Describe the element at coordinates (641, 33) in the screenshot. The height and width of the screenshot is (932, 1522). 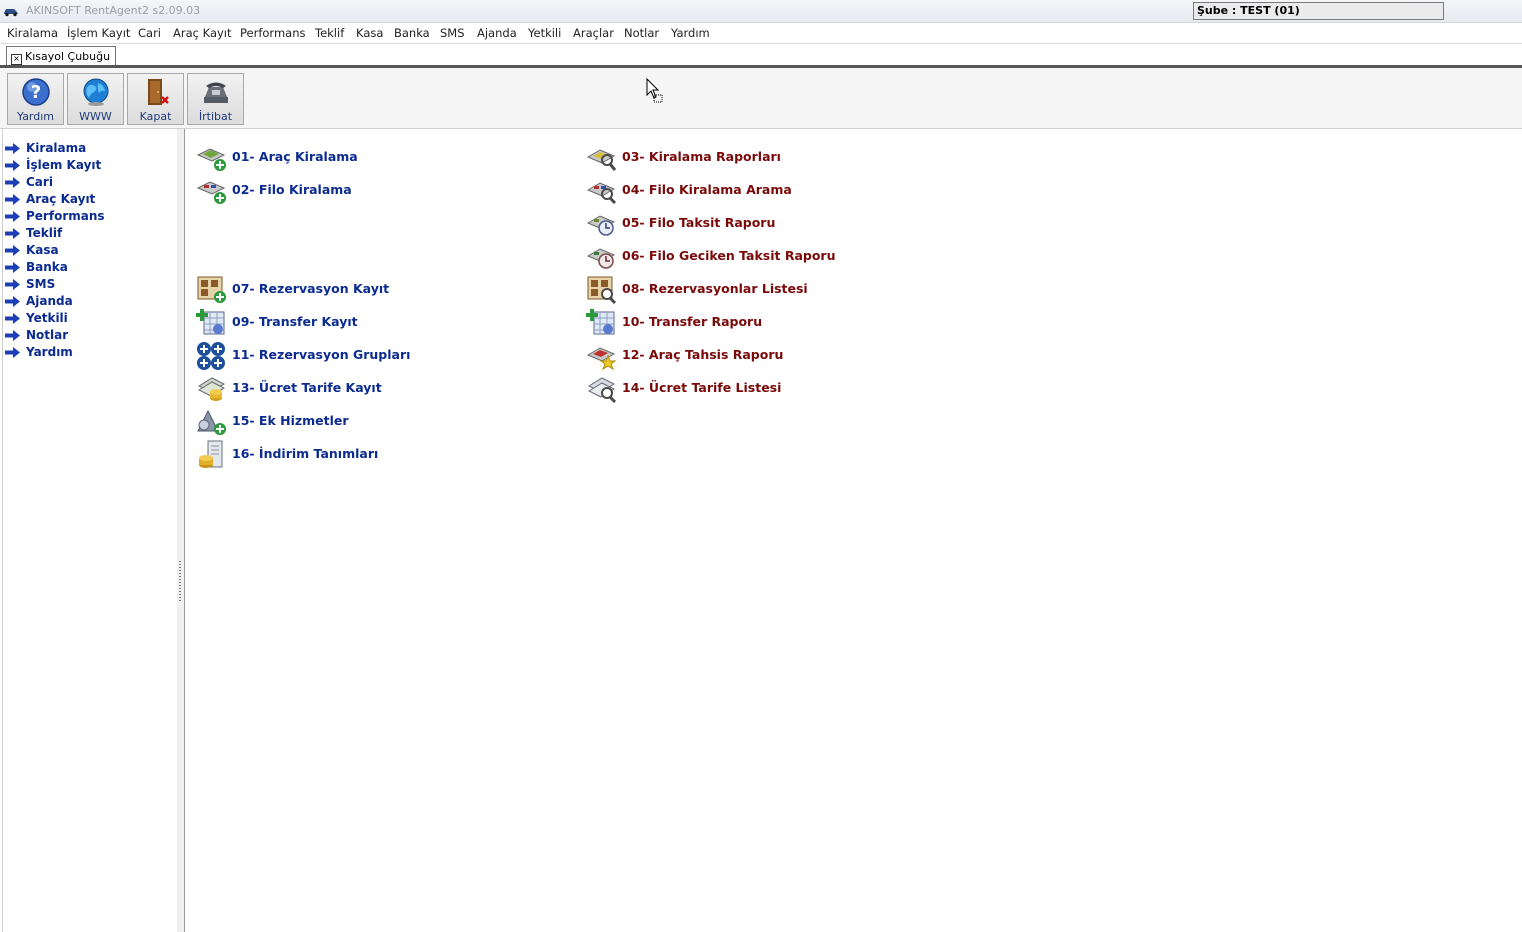
I see `menu-notlar: Notlar` at that location.